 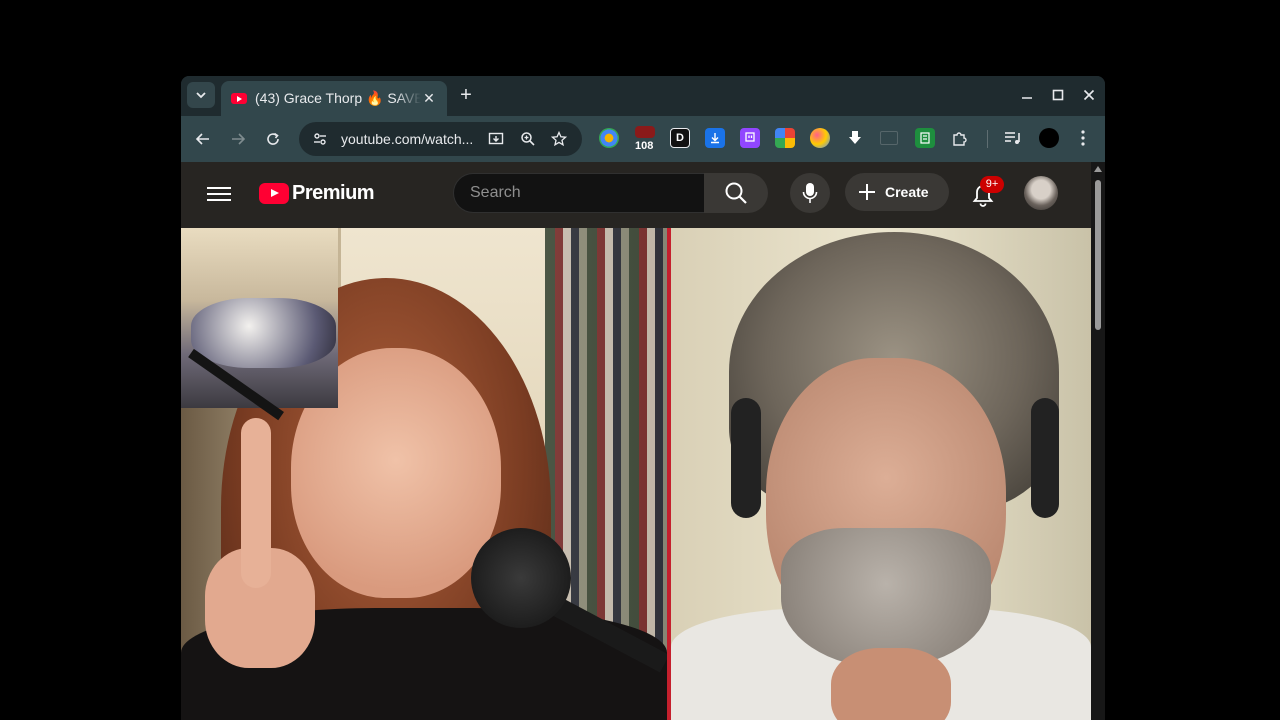 I want to click on kebab-menu-icon, so click(x=1083, y=138).